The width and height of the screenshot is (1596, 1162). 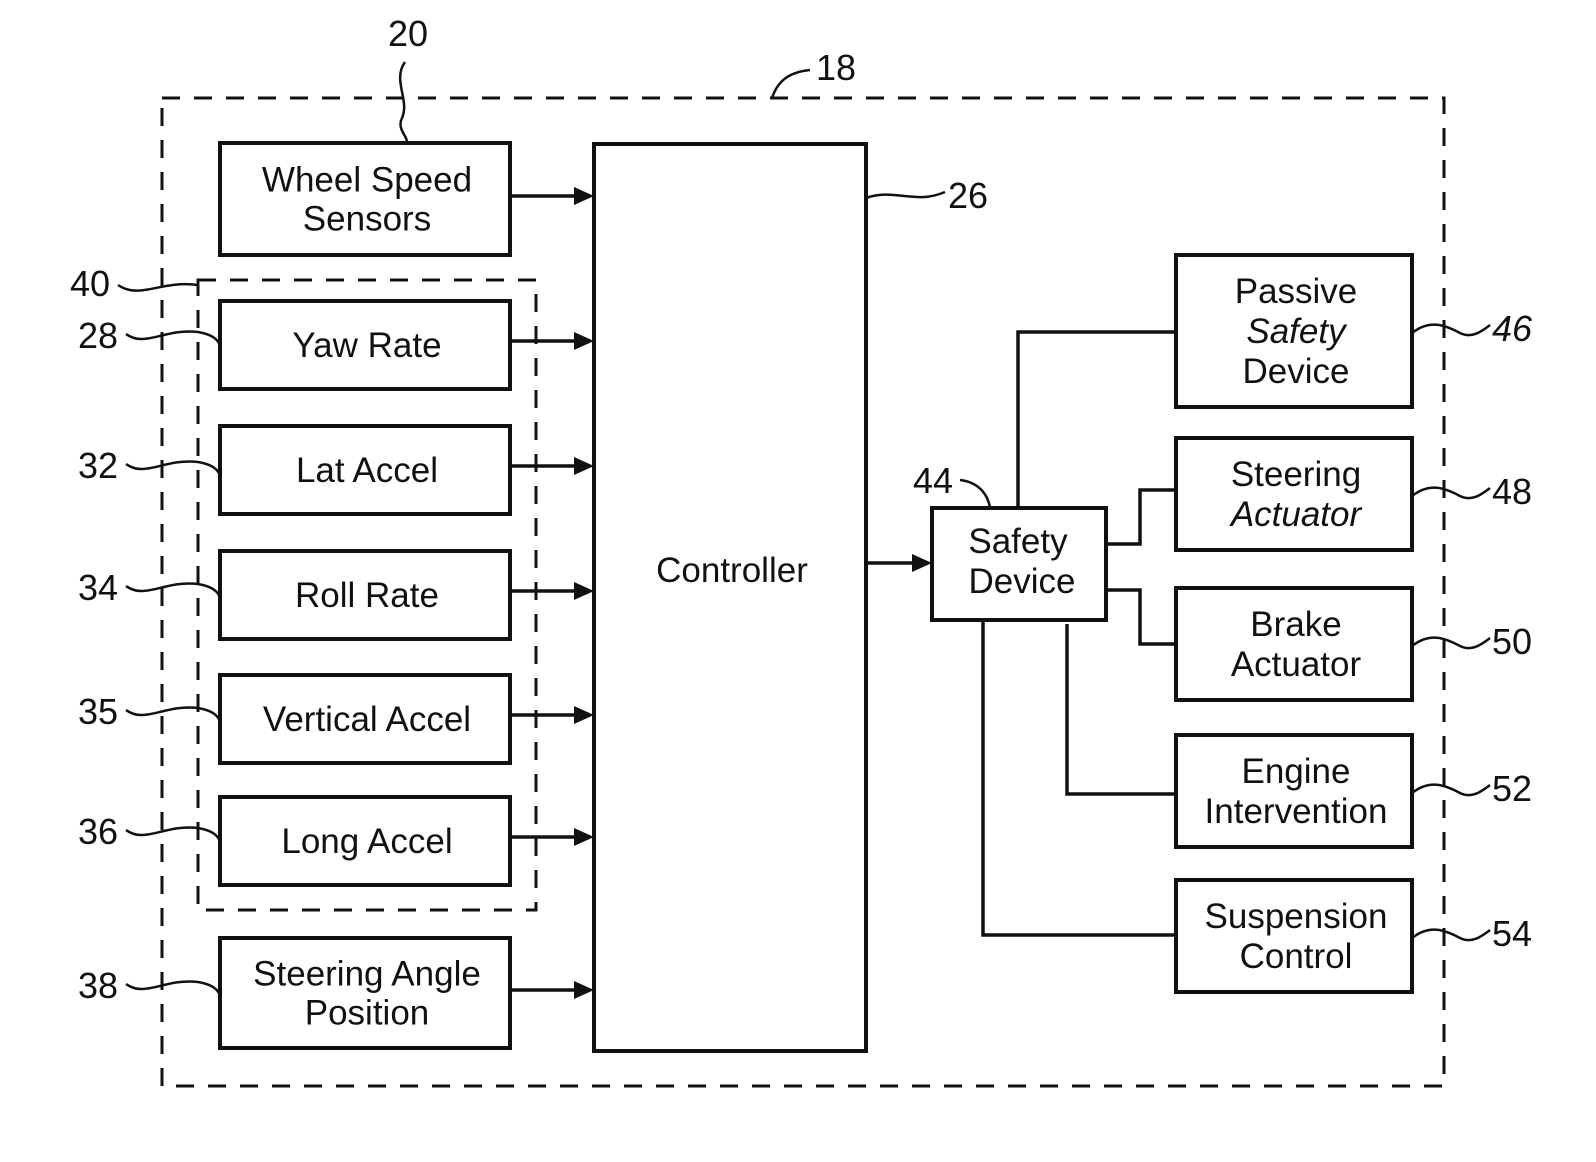 What do you see at coordinates (367, 719) in the screenshot?
I see `vertical-accel-label-line-1: Vertical Accel` at bounding box center [367, 719].